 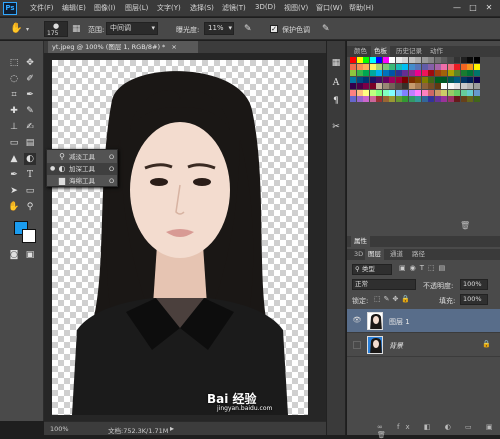 I want to click on menu-file: 文件(F), so click(x=42, y=8).